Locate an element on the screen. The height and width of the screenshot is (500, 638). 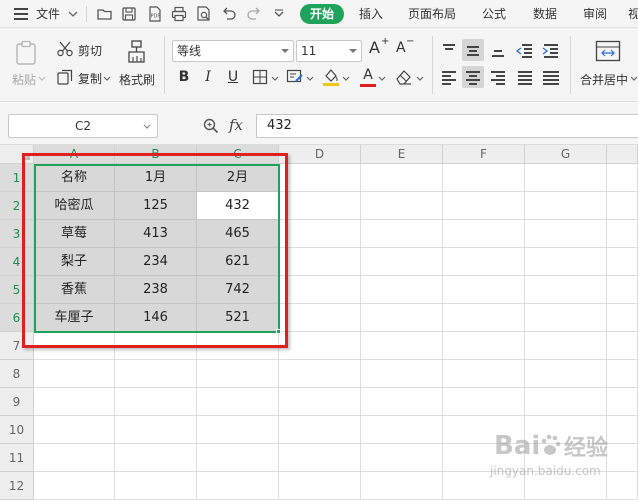
column-header-g: G is located at coordinates (566, 154).